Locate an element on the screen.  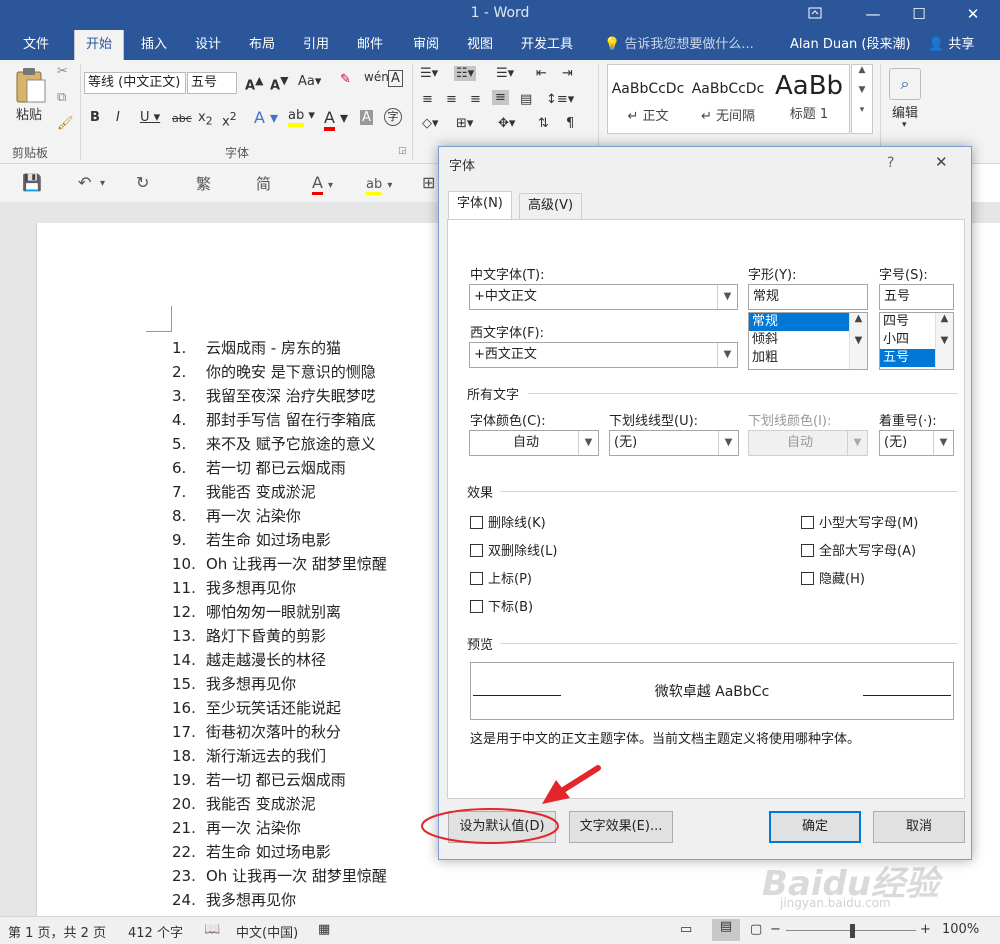
language-status: 中文(中国) is located at coordinates (267, 931).